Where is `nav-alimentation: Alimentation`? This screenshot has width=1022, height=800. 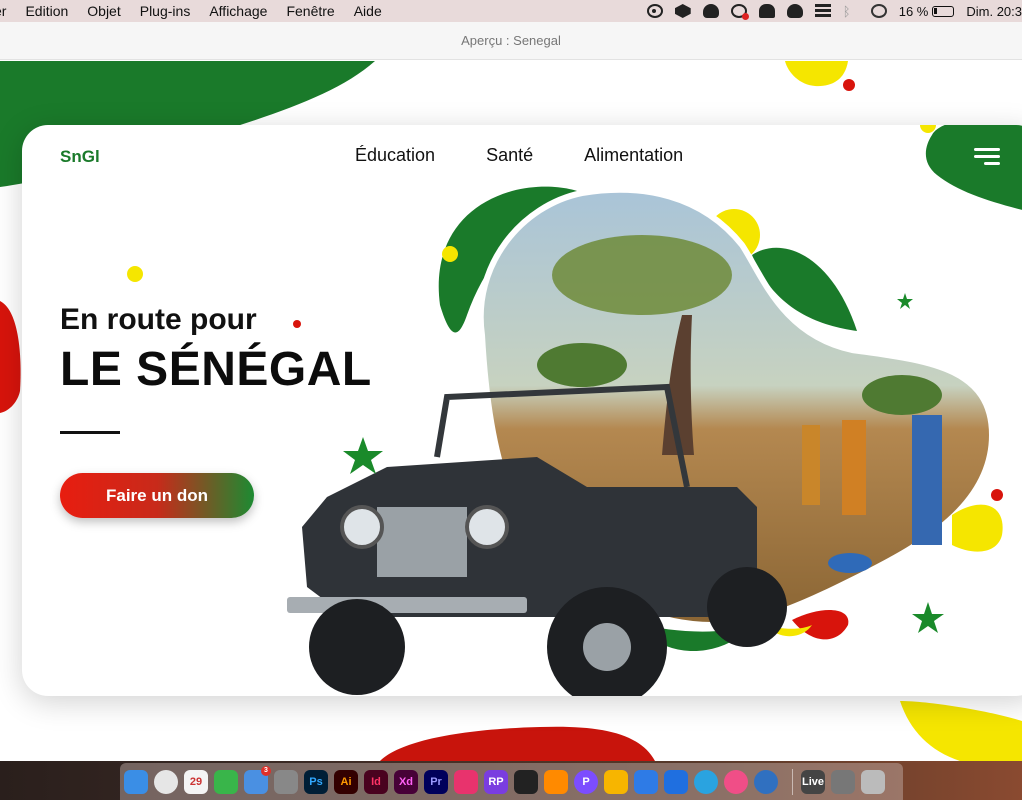 nav-alimentation: Alimentation is located at coordinates (633, 155).